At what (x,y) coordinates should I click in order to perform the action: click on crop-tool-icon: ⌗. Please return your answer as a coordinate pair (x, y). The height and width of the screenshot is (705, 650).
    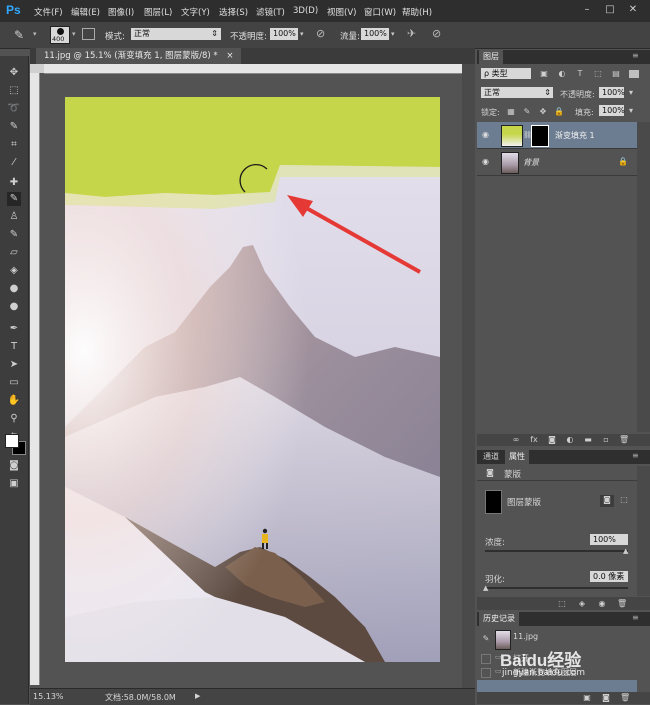
    Looking at the image, I should click on (14, 145).